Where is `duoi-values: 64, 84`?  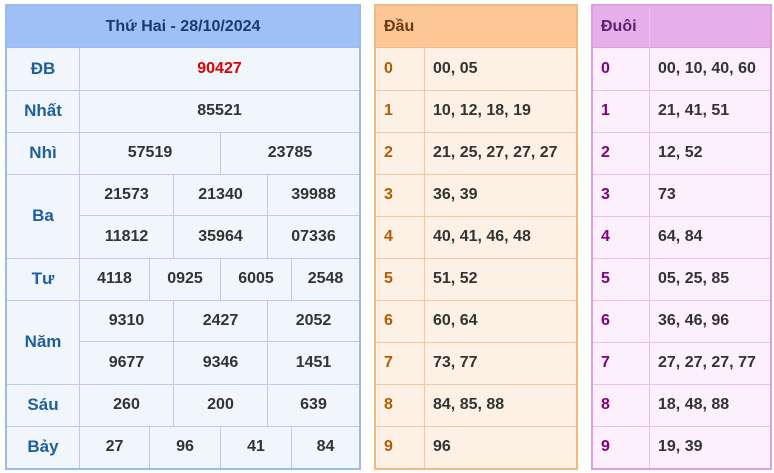
duoi-values: 64, 84 is located at coordinates (709, 237).